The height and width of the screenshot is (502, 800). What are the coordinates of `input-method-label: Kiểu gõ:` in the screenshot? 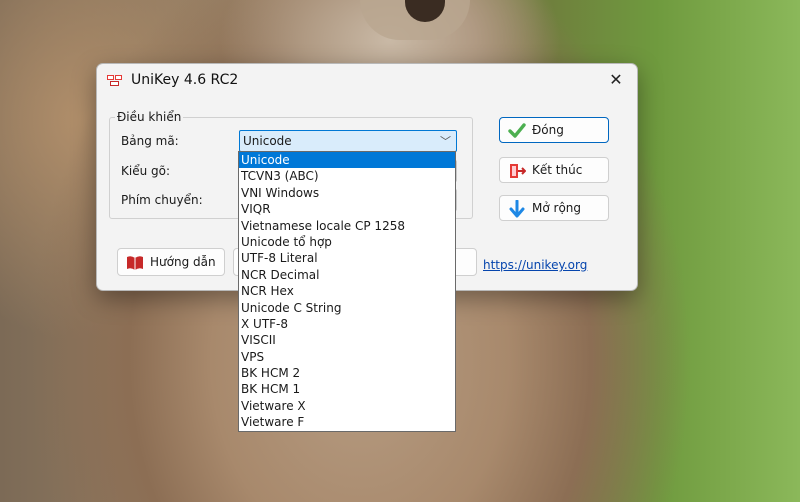 It's located at (146, 171).